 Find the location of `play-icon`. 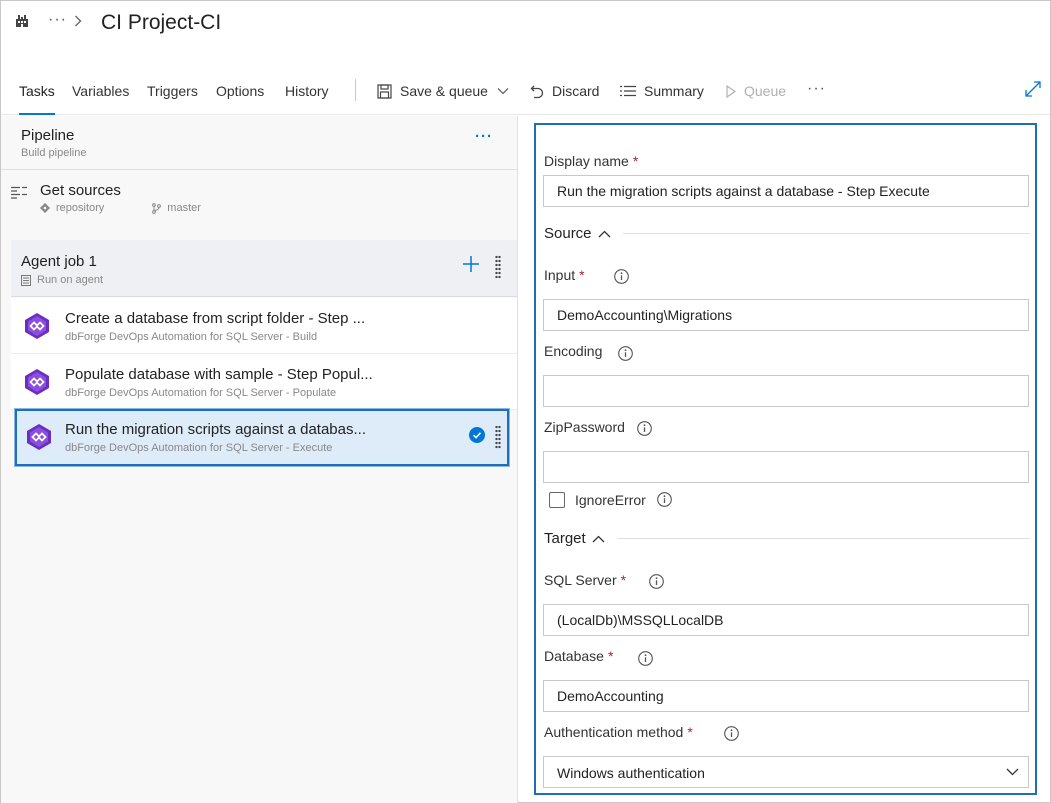

play-icon is located at coordinates (731, 91).